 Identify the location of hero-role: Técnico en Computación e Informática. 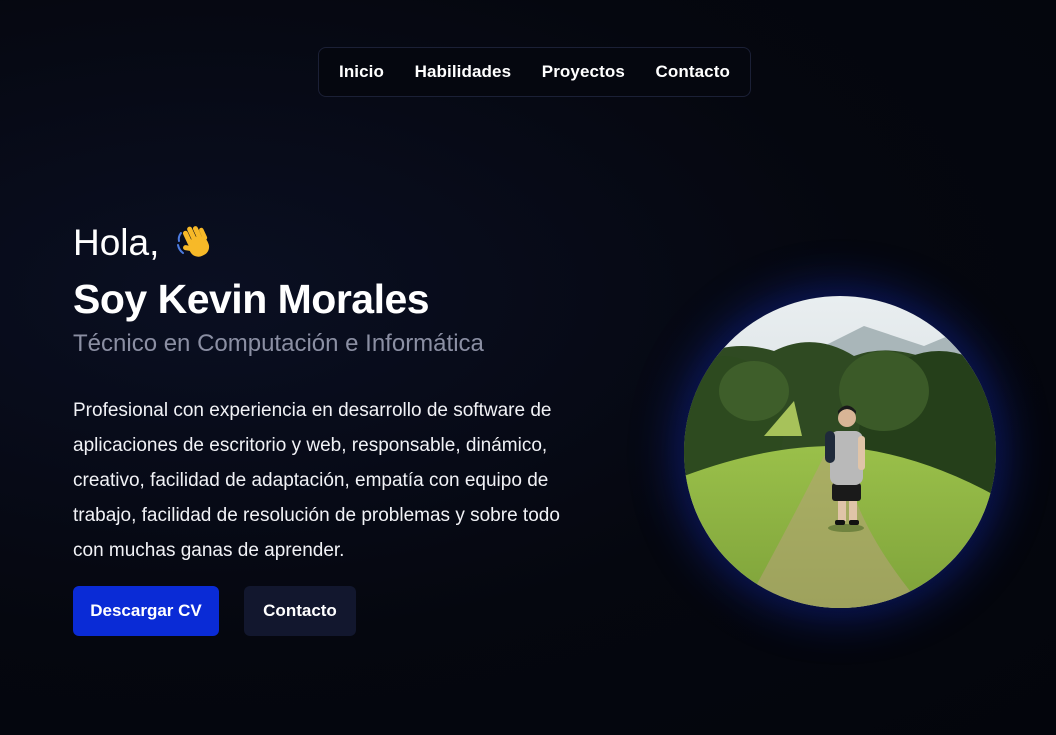
(278, 343).